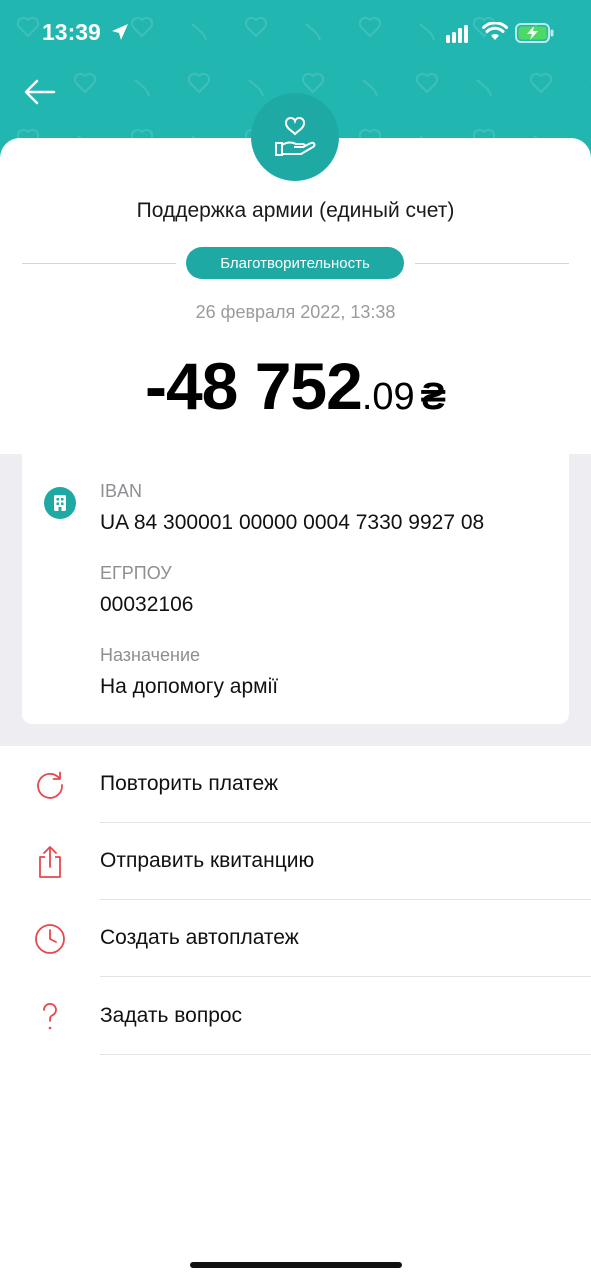 This screenshot has height=1280, width=591. I want to click on create-autopay-label: Создать автоплатеж, so click(199, 937).